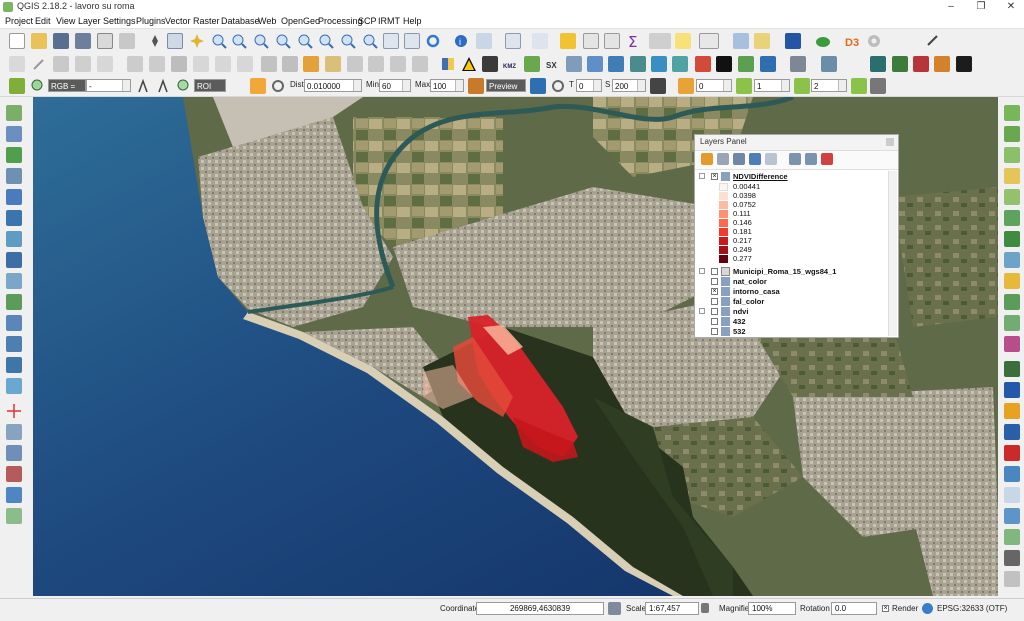 The image size is (1024, 621). What do you see at coordinates (558, 86) in the screenshot?
I see `redo-preview-icon` at bounding box center [558, 86].